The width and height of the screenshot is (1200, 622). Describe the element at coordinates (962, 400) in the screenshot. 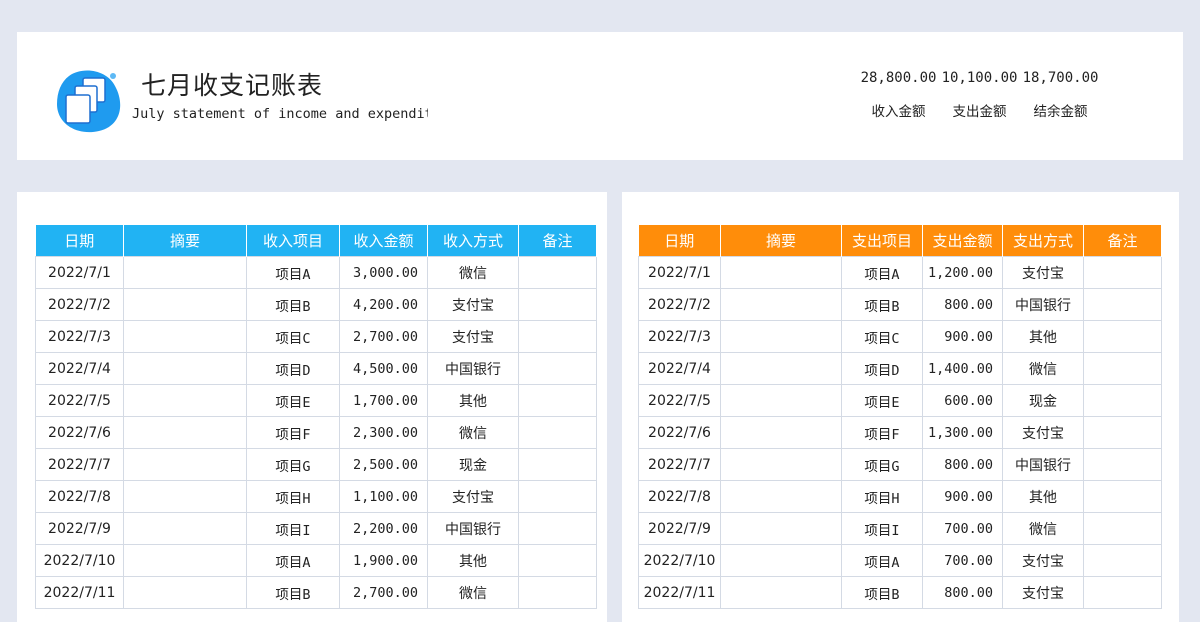

I see `expense-amount-cell: 600.00` at that location.